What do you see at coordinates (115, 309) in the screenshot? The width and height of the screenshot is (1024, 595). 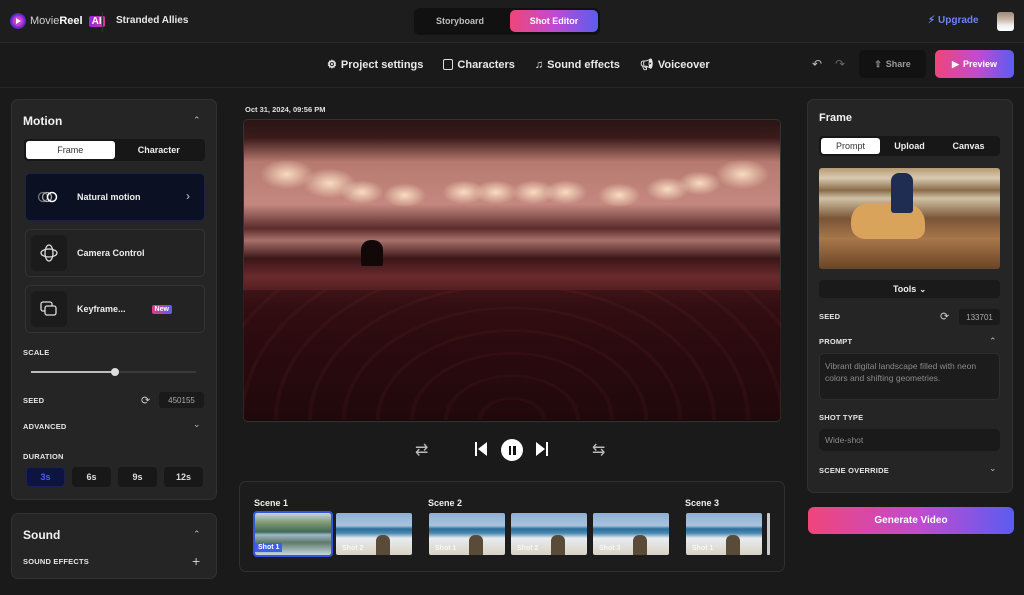 I see `keyframe-card: Keyframe... New` at bounding box center [115, 309].